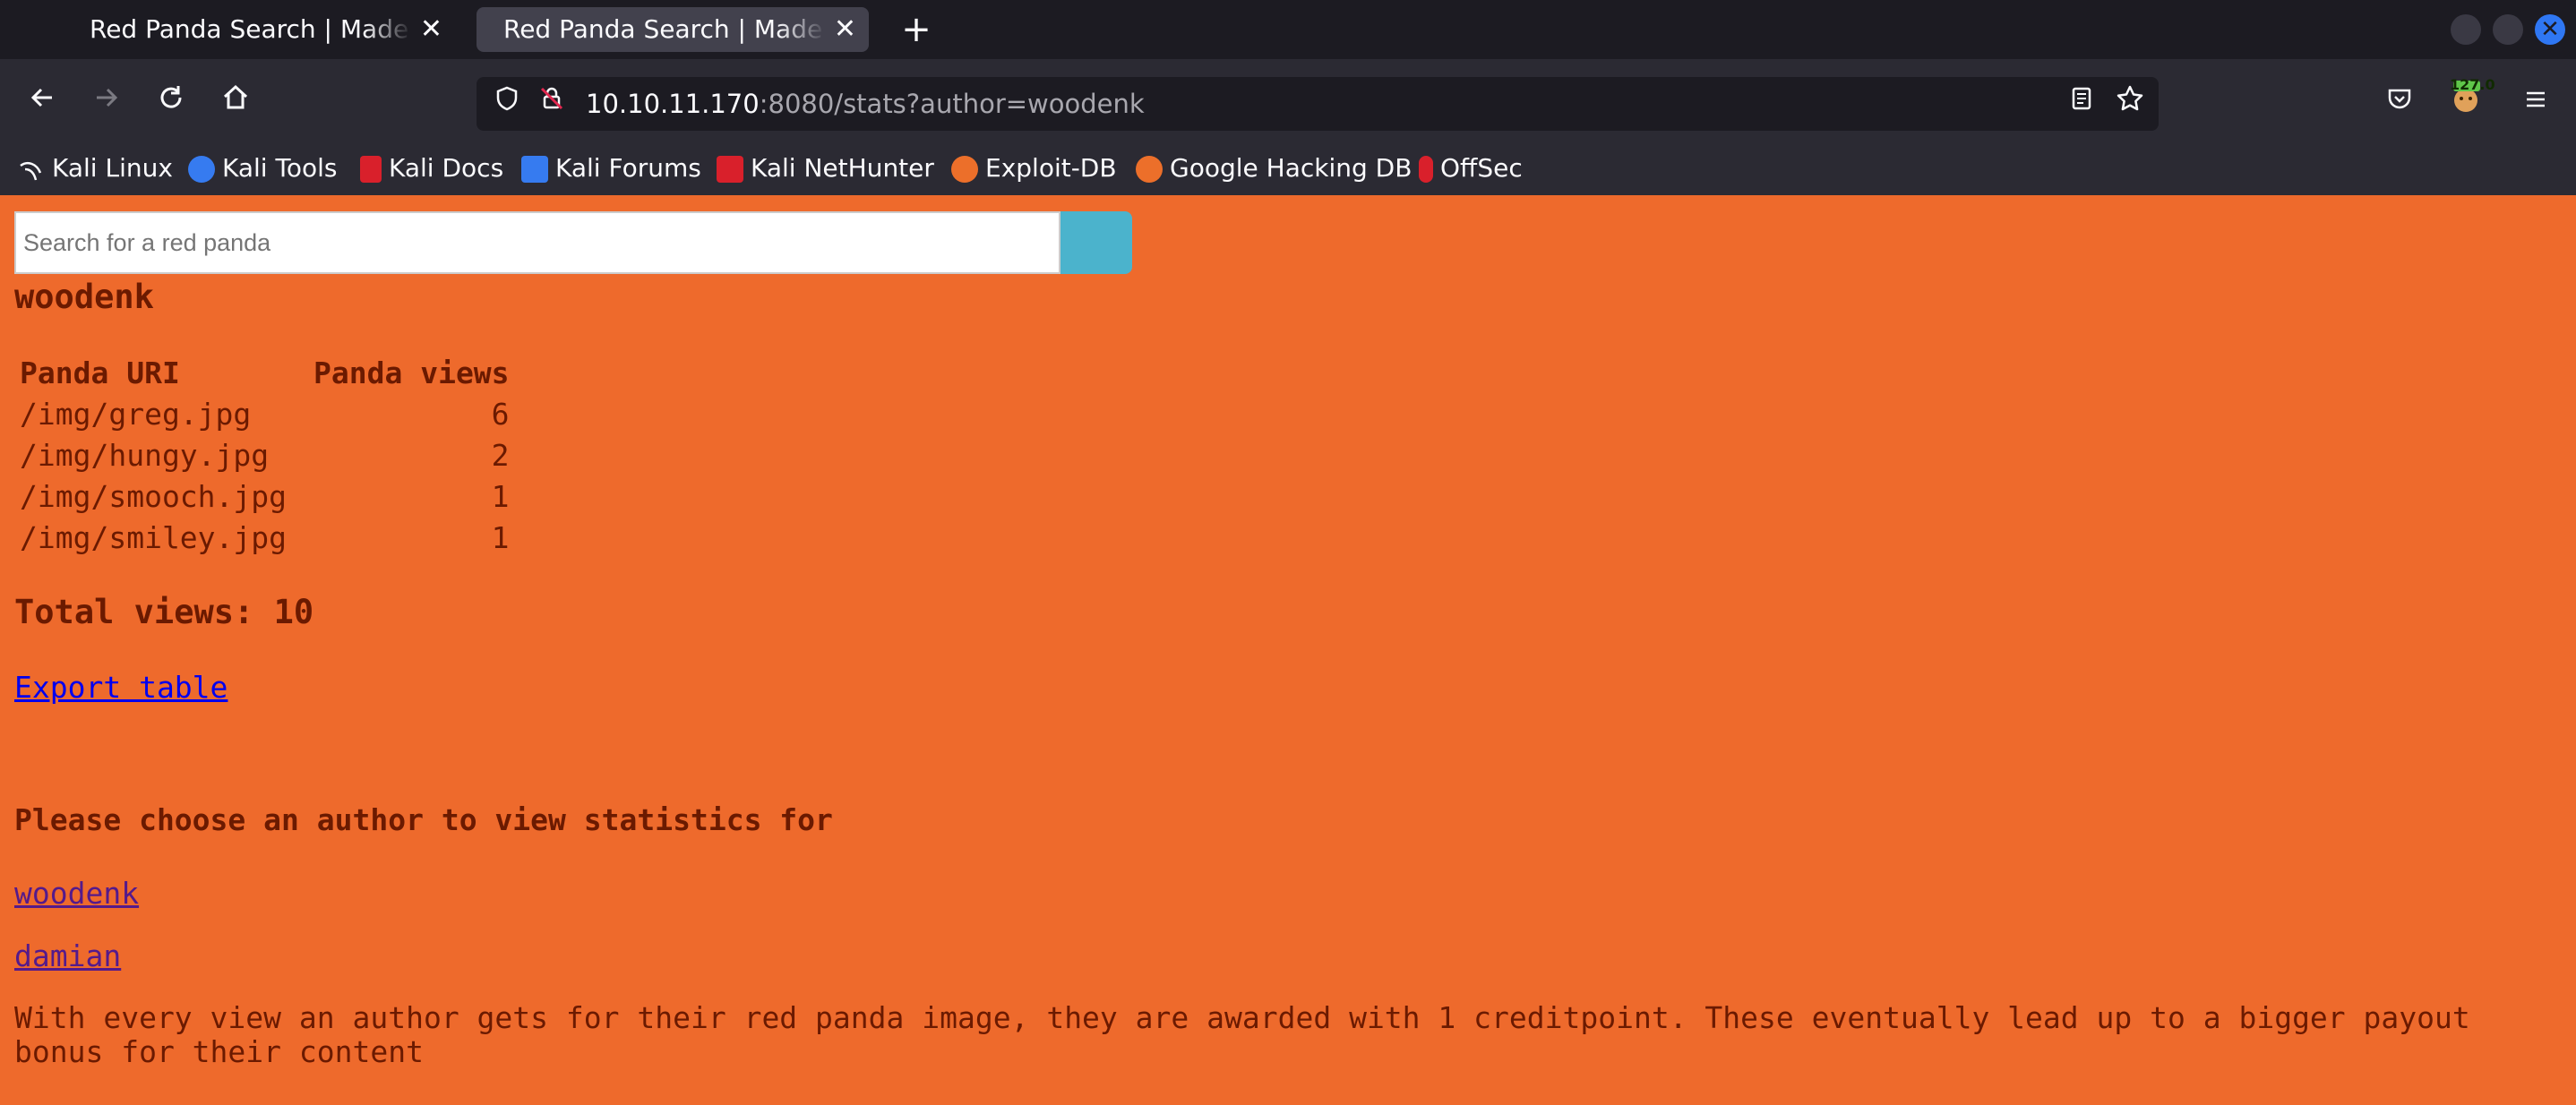 Image resolution: width=2576 pixels, height=1105 pixels. Describe the element at coordinates (964, 169) in the screenshot. I see `exploit-db-icon` at that location.